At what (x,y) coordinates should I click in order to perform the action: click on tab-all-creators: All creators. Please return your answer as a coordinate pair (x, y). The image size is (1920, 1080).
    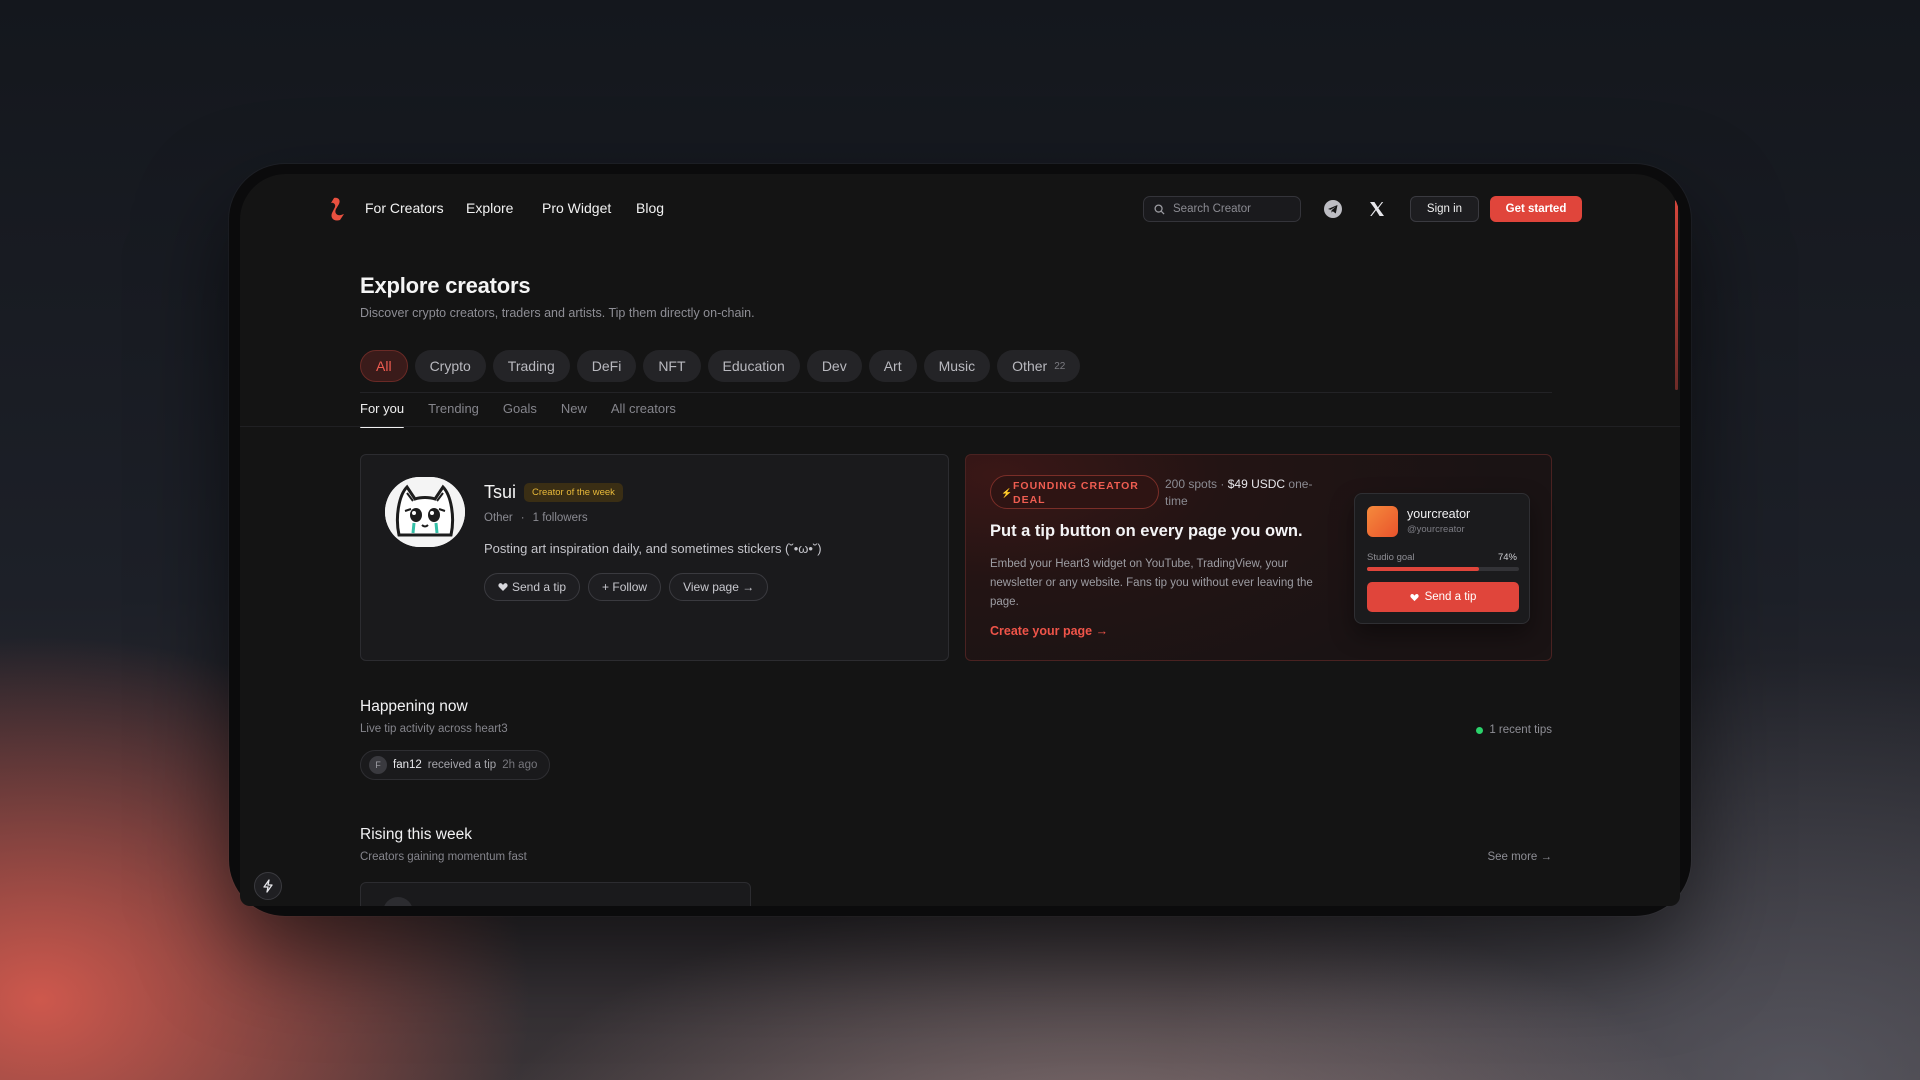
    Looking at the image, I should click on (643, 414).